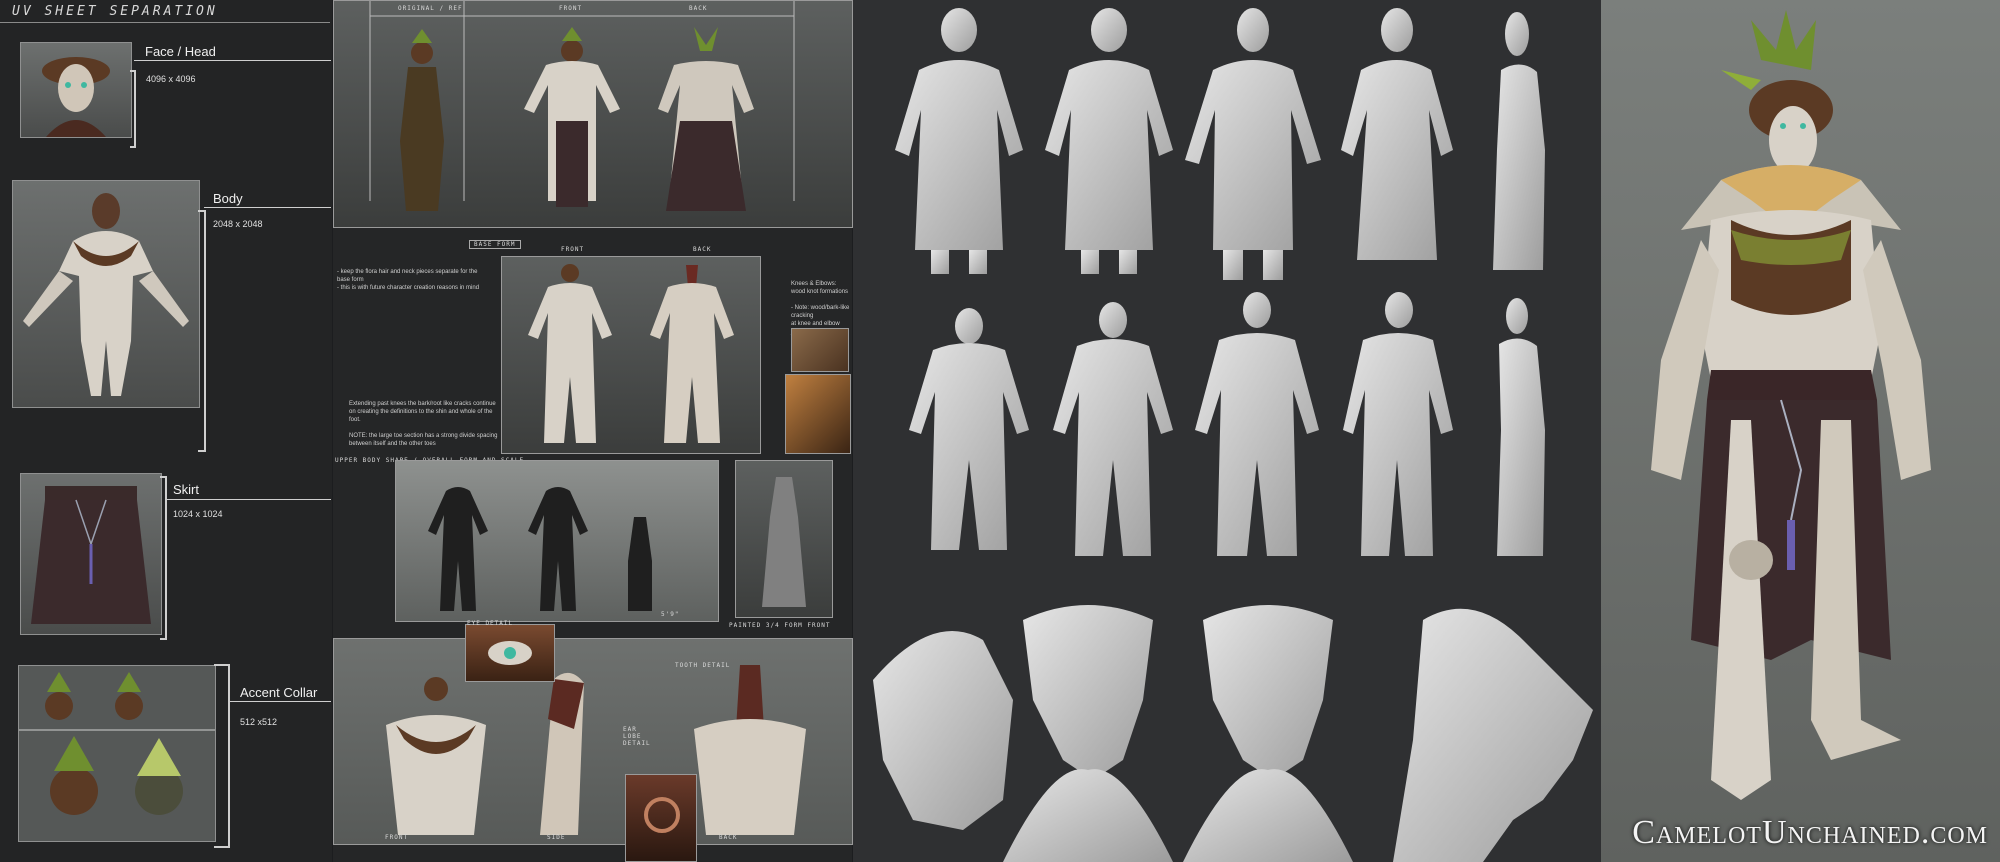  What do you see at coordinates (784, 539) in the screenshot?
I see `painted-form-box` at bounding box center [784, 539].